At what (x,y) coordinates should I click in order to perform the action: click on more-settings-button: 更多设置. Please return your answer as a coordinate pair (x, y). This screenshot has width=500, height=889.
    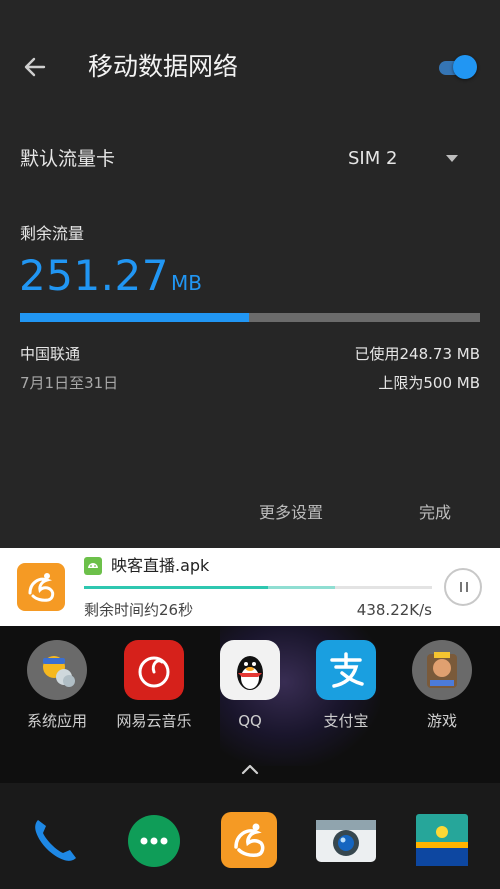
    Looking at the image, I should click on (291, 513).